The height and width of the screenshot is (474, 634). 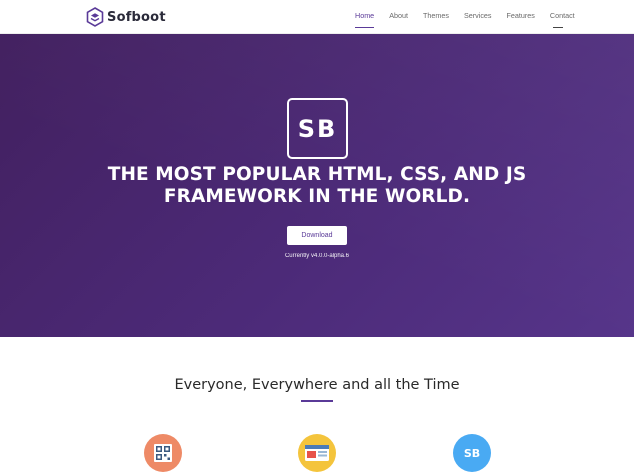 What do you see at coordinates (317, 128) in the screenshot?
I see `hero-logo: SB` at bounding box center [317, 128].